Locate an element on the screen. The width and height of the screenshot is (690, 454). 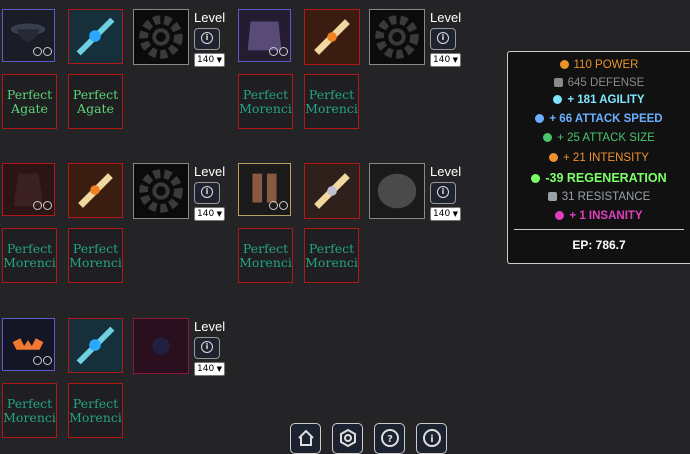
divider is located at coordinates (599, 229).